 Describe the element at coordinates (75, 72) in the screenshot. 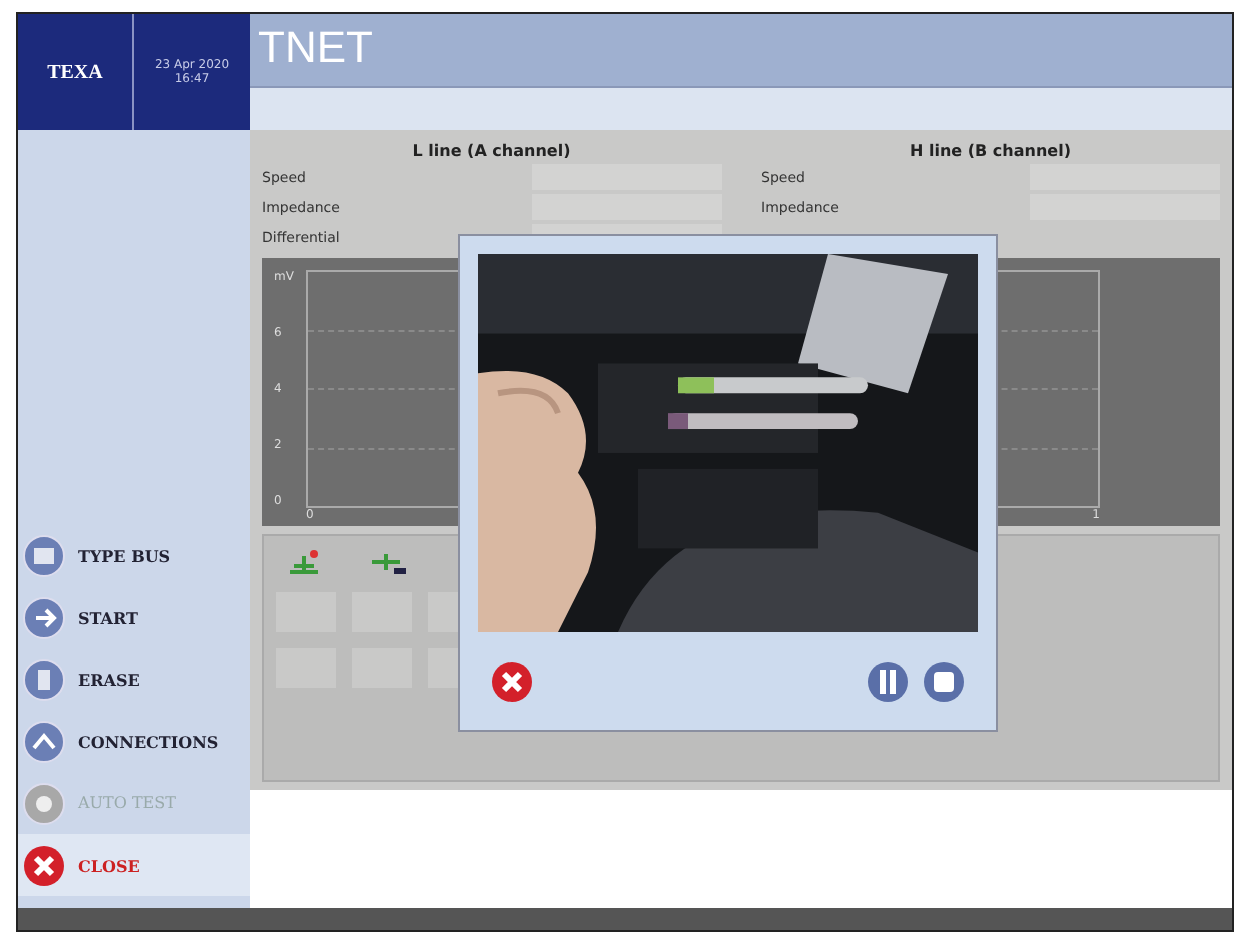

I see `logo: TEXA` at that location.